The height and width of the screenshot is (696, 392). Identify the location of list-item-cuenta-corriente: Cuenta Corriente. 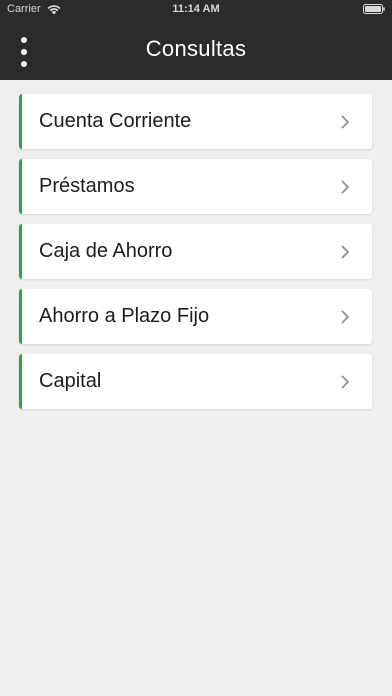
(195, 121).